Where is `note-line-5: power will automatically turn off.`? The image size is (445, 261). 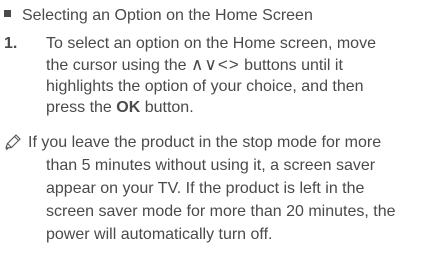
note-line-5: power will automatically turn off. is located at coordinates (159, 234).